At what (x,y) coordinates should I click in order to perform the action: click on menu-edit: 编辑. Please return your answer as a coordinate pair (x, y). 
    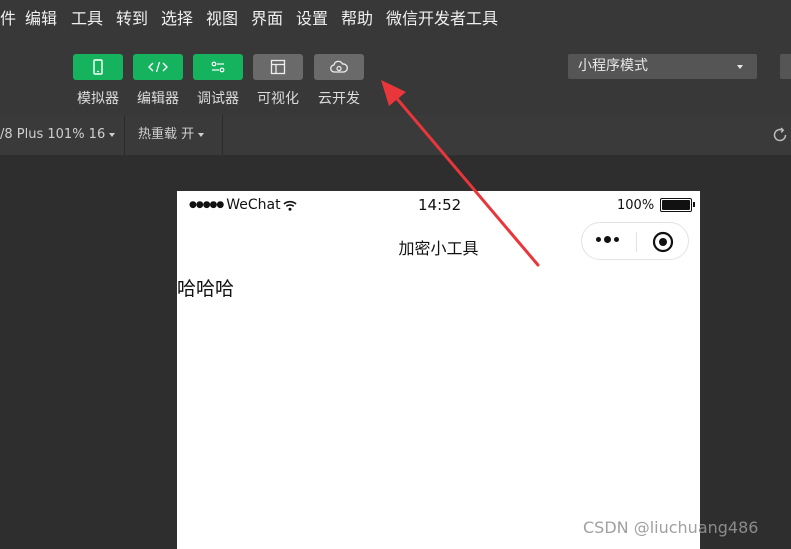
    Looking at the image, I should click on (41, 19).